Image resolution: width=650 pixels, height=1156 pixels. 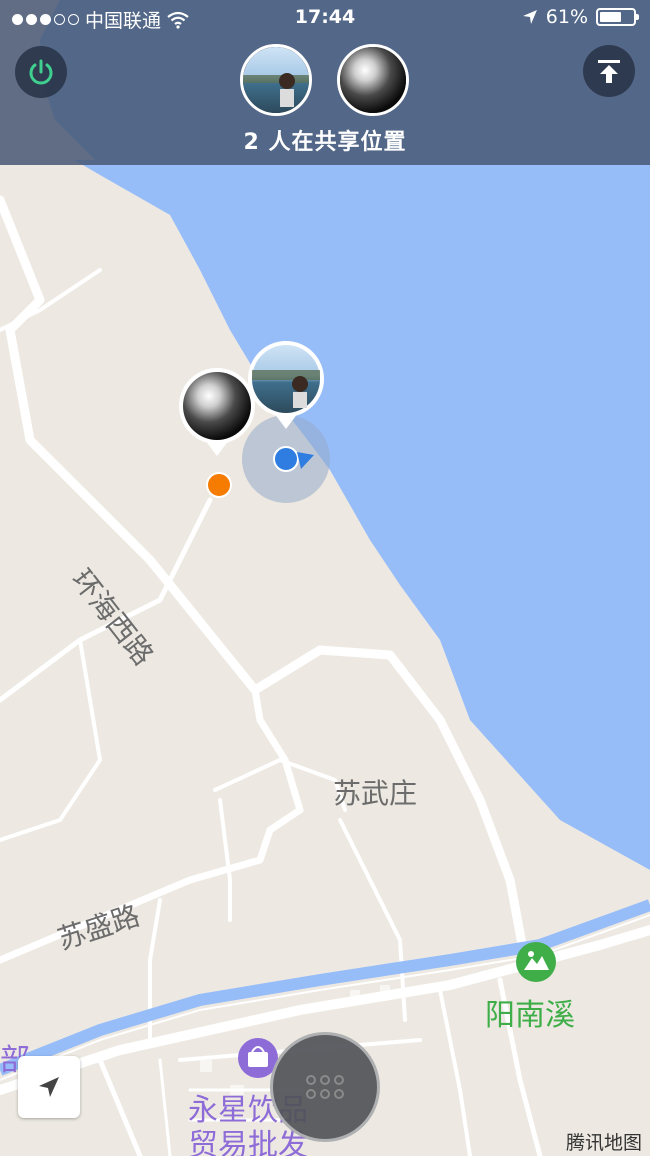 I want to click on poi-label-park: 阳南溪, so click(x=530, y=1012).